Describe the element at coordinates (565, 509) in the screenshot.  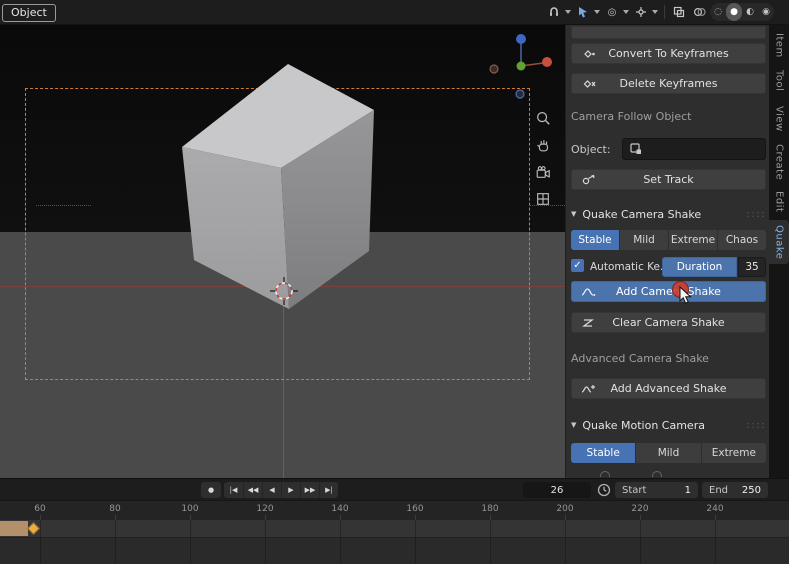
I see `ruler-frame-label: 200` at that location.